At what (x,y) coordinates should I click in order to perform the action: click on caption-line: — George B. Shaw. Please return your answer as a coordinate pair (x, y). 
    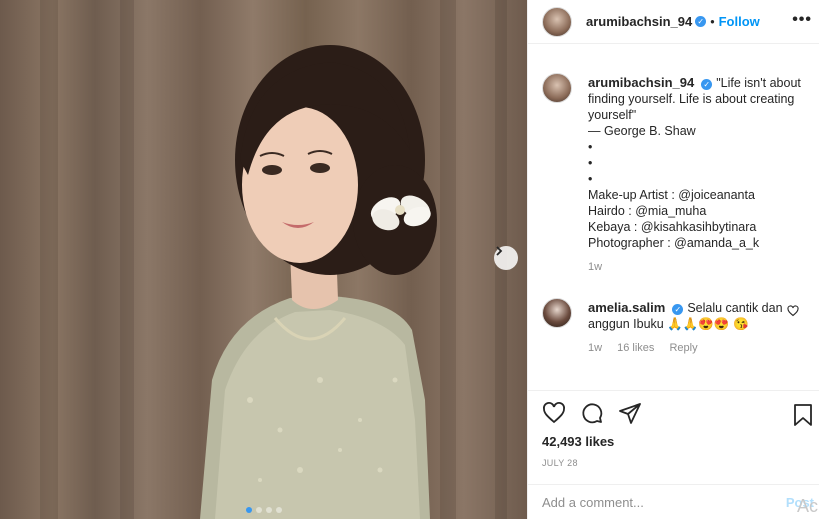
    Looking at the image, I should click on (642, 131).